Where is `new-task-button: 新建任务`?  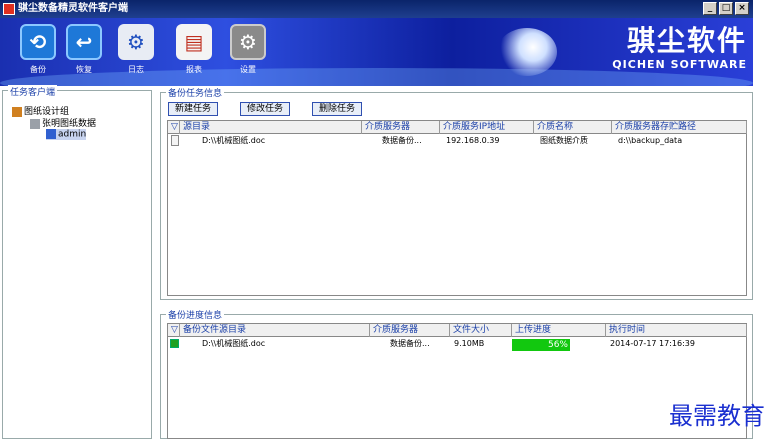 new-task-button: 新建任务 is located at coordinates (193, 109).